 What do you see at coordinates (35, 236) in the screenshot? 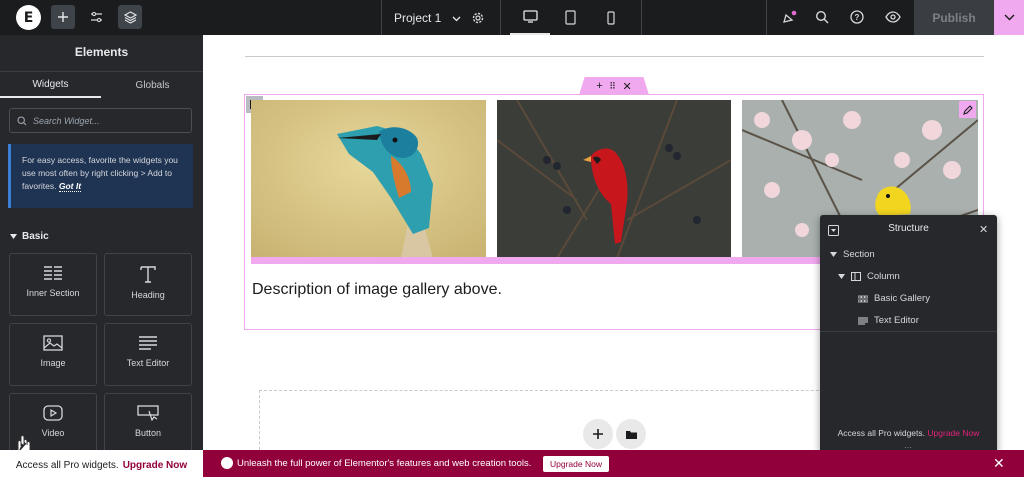
I see `category-label: Basic` at bounding box center [35, 236].